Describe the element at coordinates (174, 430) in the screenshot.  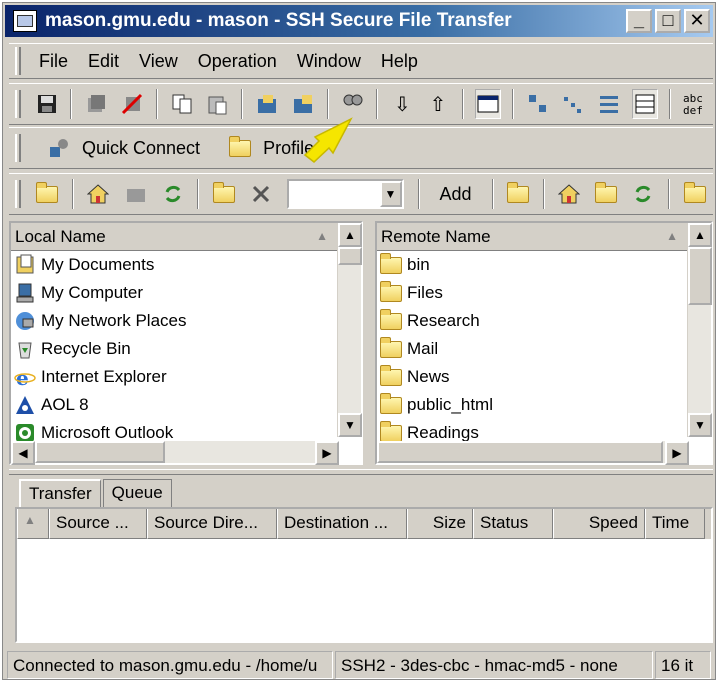
I see `list-item: Microsoft Outlook` at that location.